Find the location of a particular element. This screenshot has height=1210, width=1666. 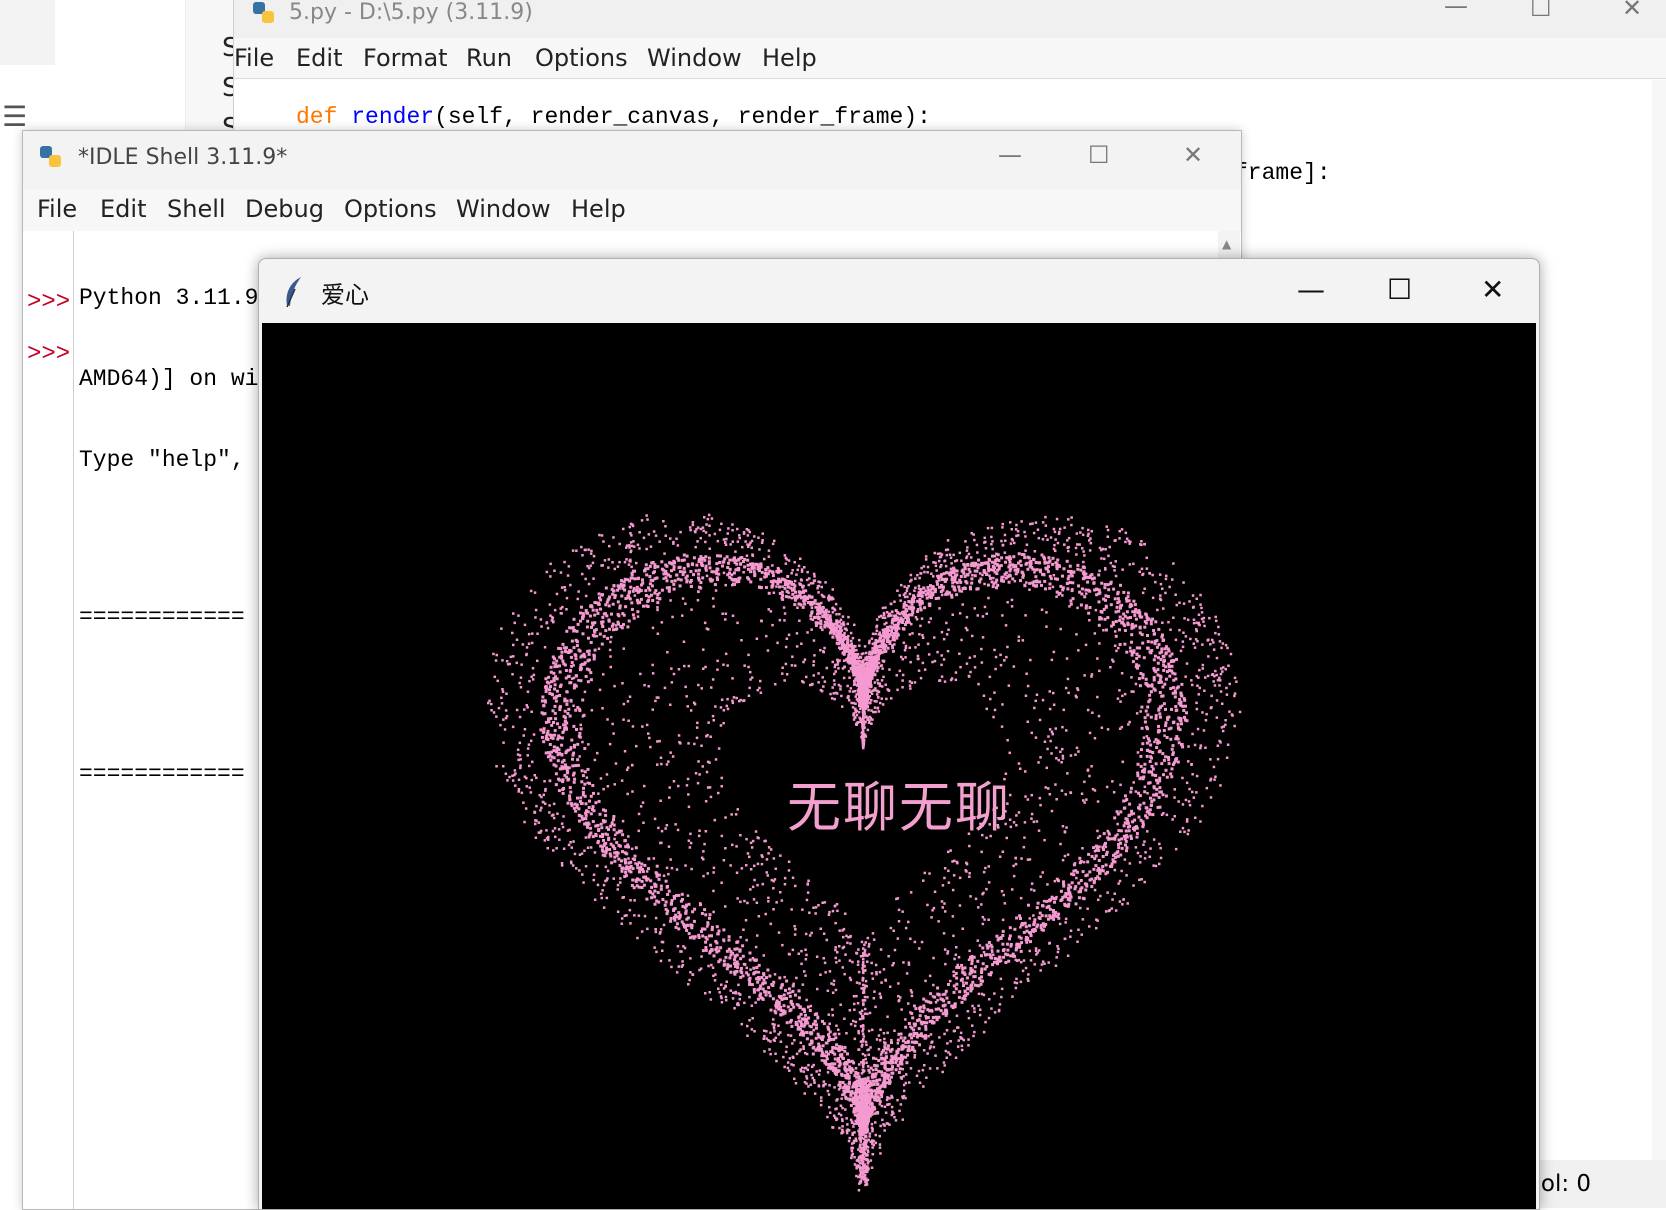

code-keyword: def is located at coordinates (317, 117).